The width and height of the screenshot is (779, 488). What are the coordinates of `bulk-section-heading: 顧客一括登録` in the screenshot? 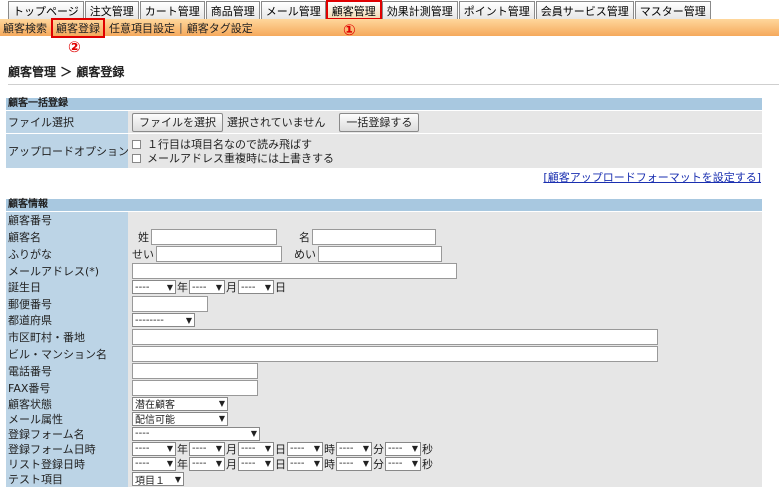 It's located at (384, 104).